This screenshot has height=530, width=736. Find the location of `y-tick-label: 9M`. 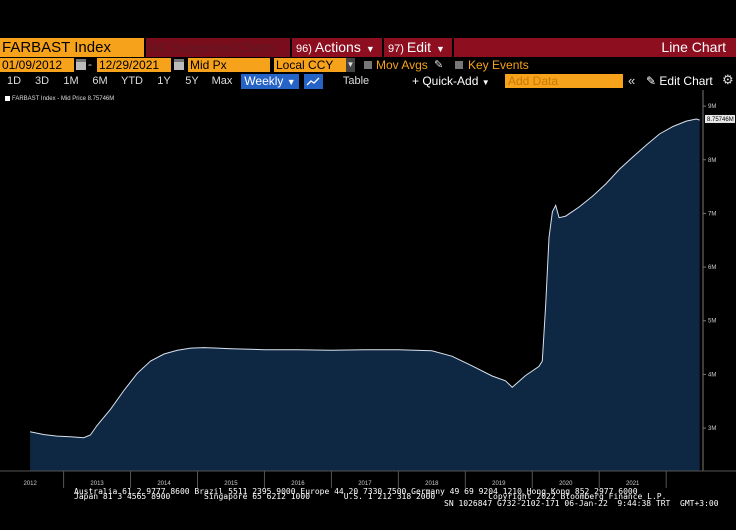

y-tick-label: 9M is located at coordinates (712, 107).